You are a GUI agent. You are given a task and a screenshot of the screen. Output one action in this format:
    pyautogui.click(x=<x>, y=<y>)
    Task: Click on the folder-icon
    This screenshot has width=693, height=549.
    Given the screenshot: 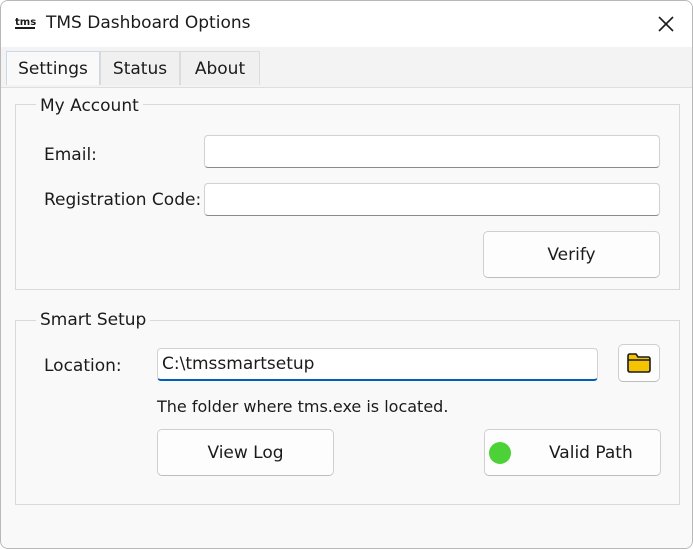 What is the action you would take?
    pyautogui.click(x=639, y=363)
    